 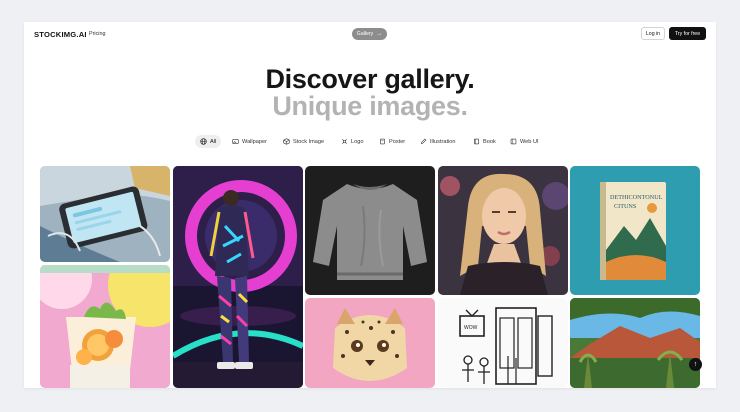 I want to click on gallery-image-cheetah-cub, so click(x=370, y=343).